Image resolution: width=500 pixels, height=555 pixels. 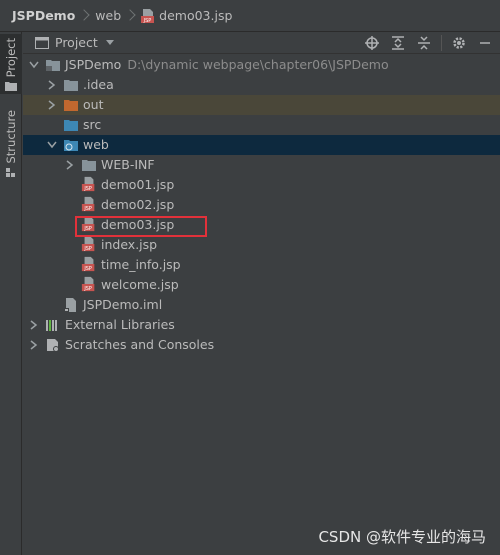 What do you see at coordinates (93, 104) in the screenshot?
I see `tree-item-label: out` at bounding box center [93, 104].